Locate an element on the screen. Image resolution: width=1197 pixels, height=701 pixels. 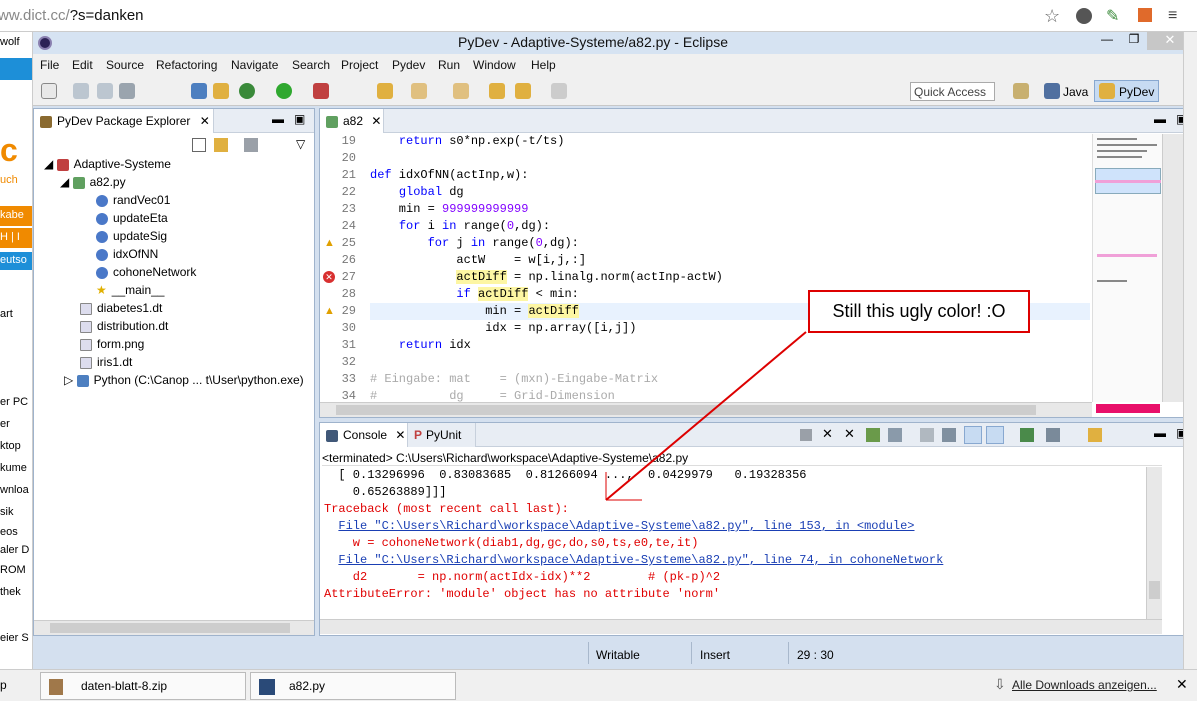
taskbar-left-text: p is located at coordinates (3, 685).